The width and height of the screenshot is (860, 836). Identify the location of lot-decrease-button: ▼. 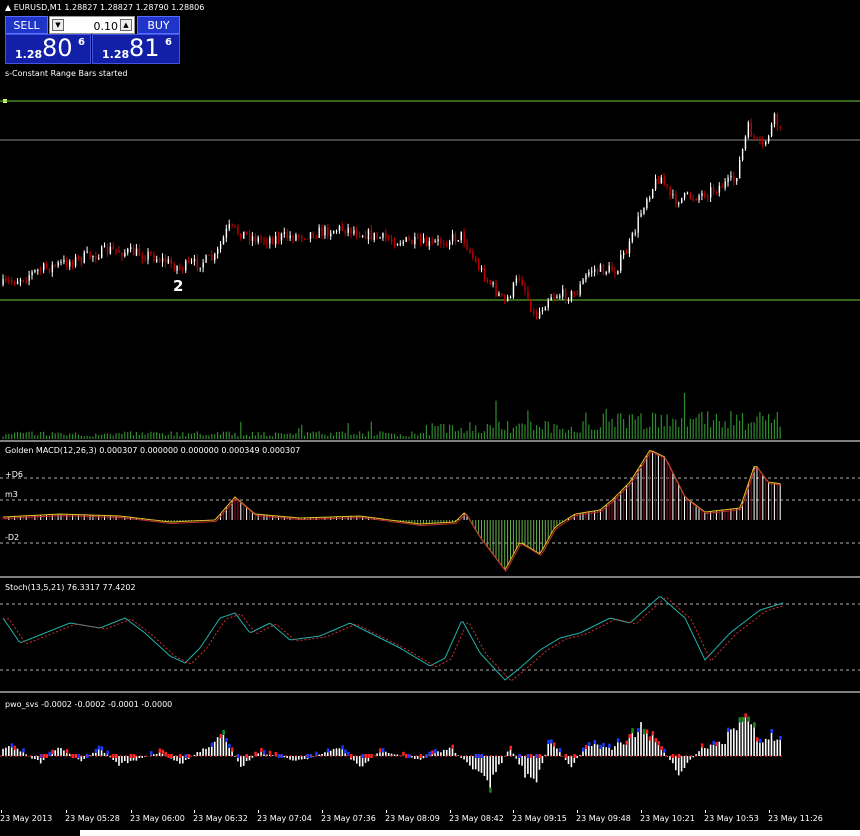
(58, 25).